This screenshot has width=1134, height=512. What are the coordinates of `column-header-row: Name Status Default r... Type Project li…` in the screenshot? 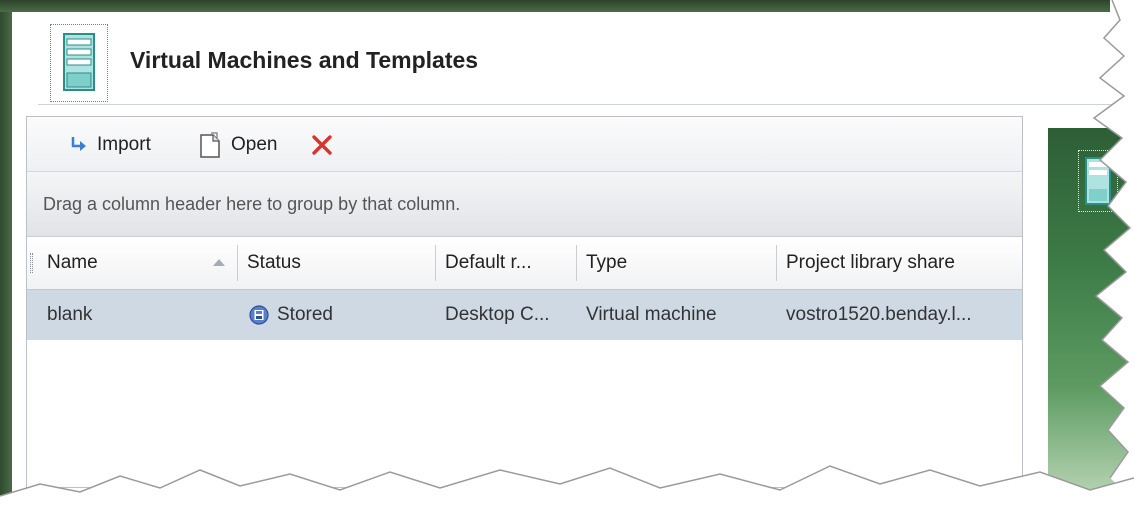 It's located at (524, 263).